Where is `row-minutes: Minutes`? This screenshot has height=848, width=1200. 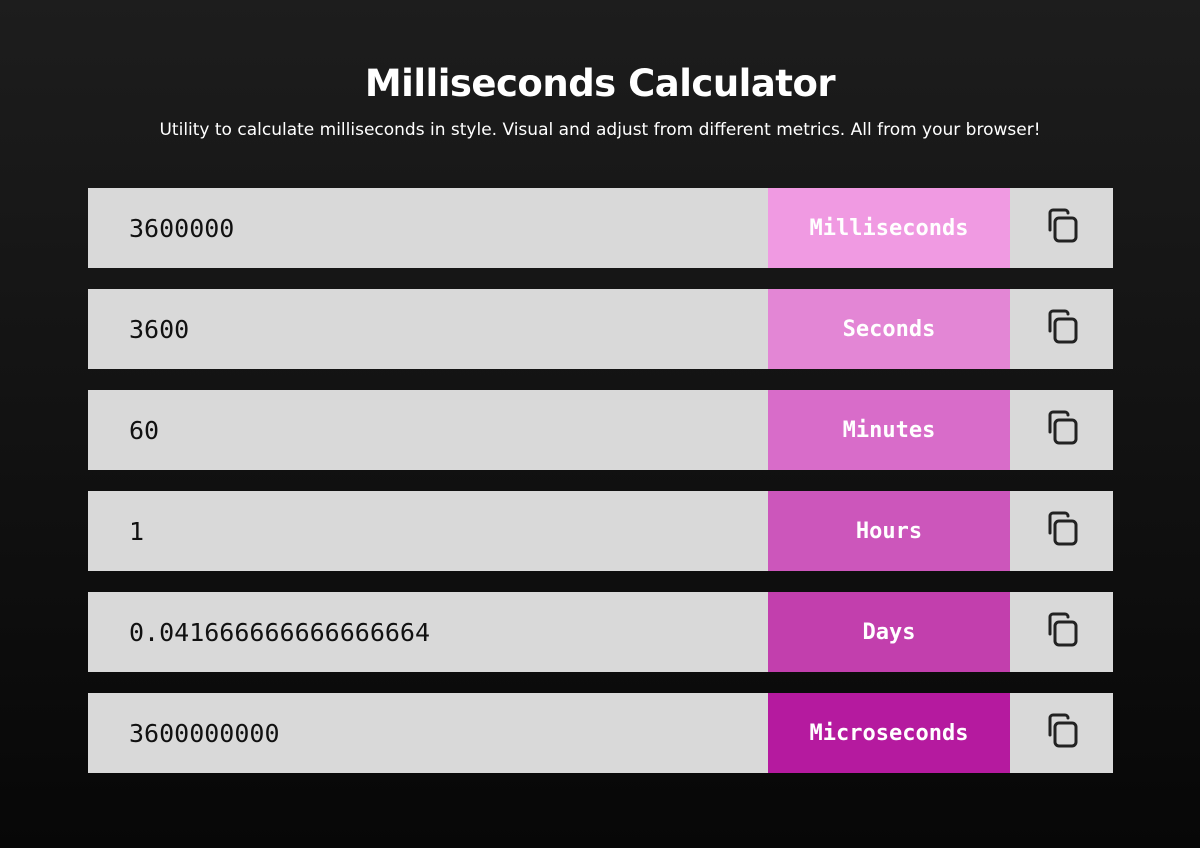 row-minutes: Minutes is located at coordinates (600, 430).